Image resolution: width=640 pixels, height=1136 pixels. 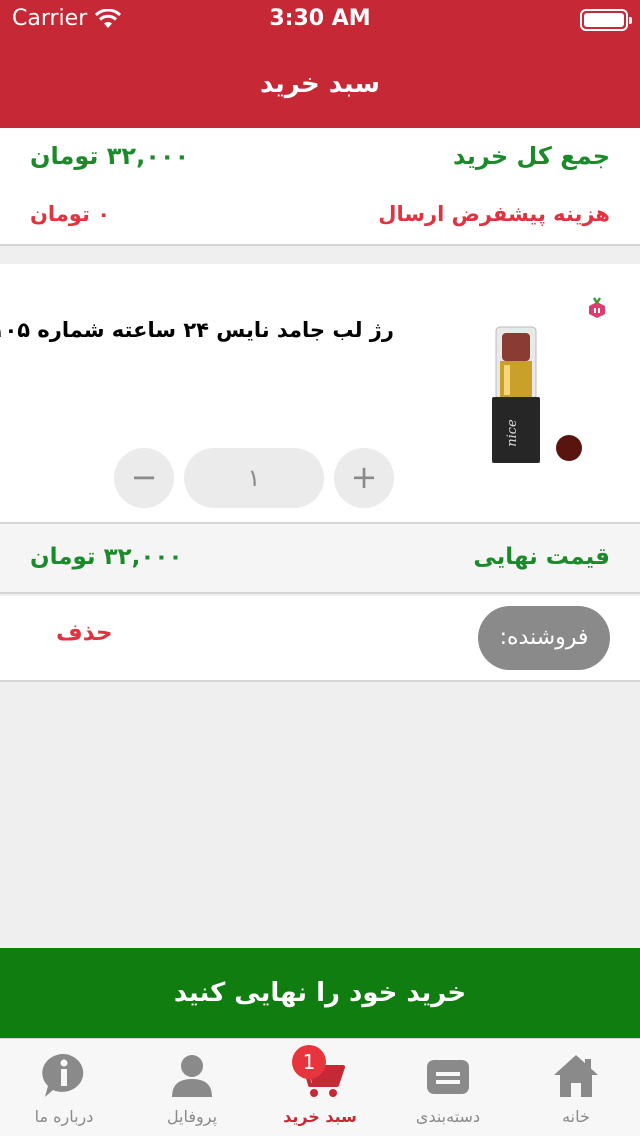 What do you see at coordinates (144, 478) in the screenshot?
I see `decrease-quantity-button: −` at bounding box center [144, 478].